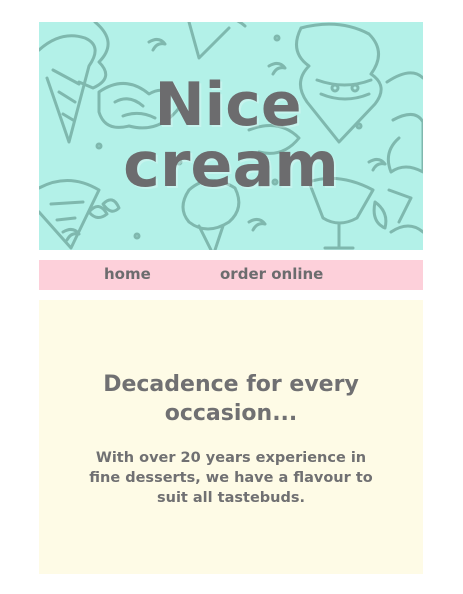 This screenshot has height=594, width=463. I want to click on brand-line-2: cream, so click(231, 165).